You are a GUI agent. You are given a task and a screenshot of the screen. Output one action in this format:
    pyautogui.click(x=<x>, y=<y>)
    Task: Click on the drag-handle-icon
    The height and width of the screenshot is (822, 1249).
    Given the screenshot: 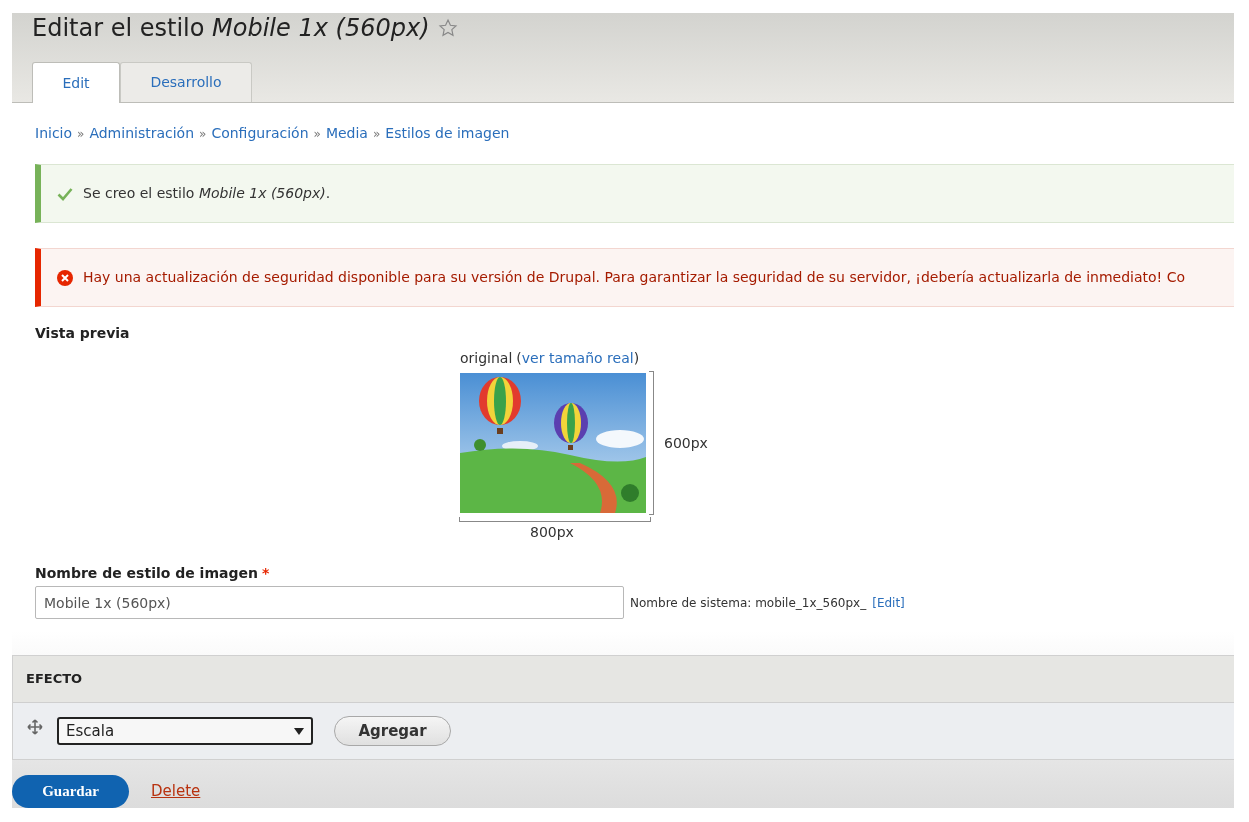 What is the action you would take?
    pyautogui.click(x=35, y=727)
    